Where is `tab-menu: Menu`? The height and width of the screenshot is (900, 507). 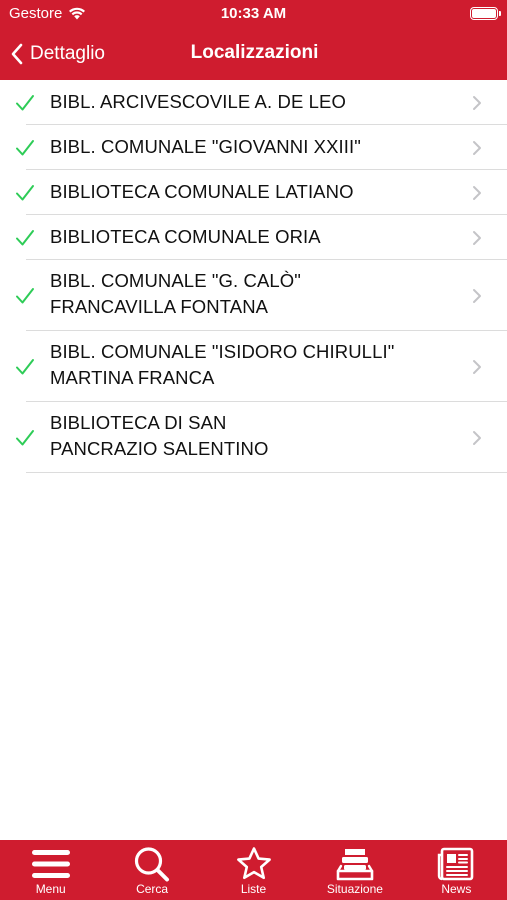 tab-menu: Menu is located at coordinates (50, 870).